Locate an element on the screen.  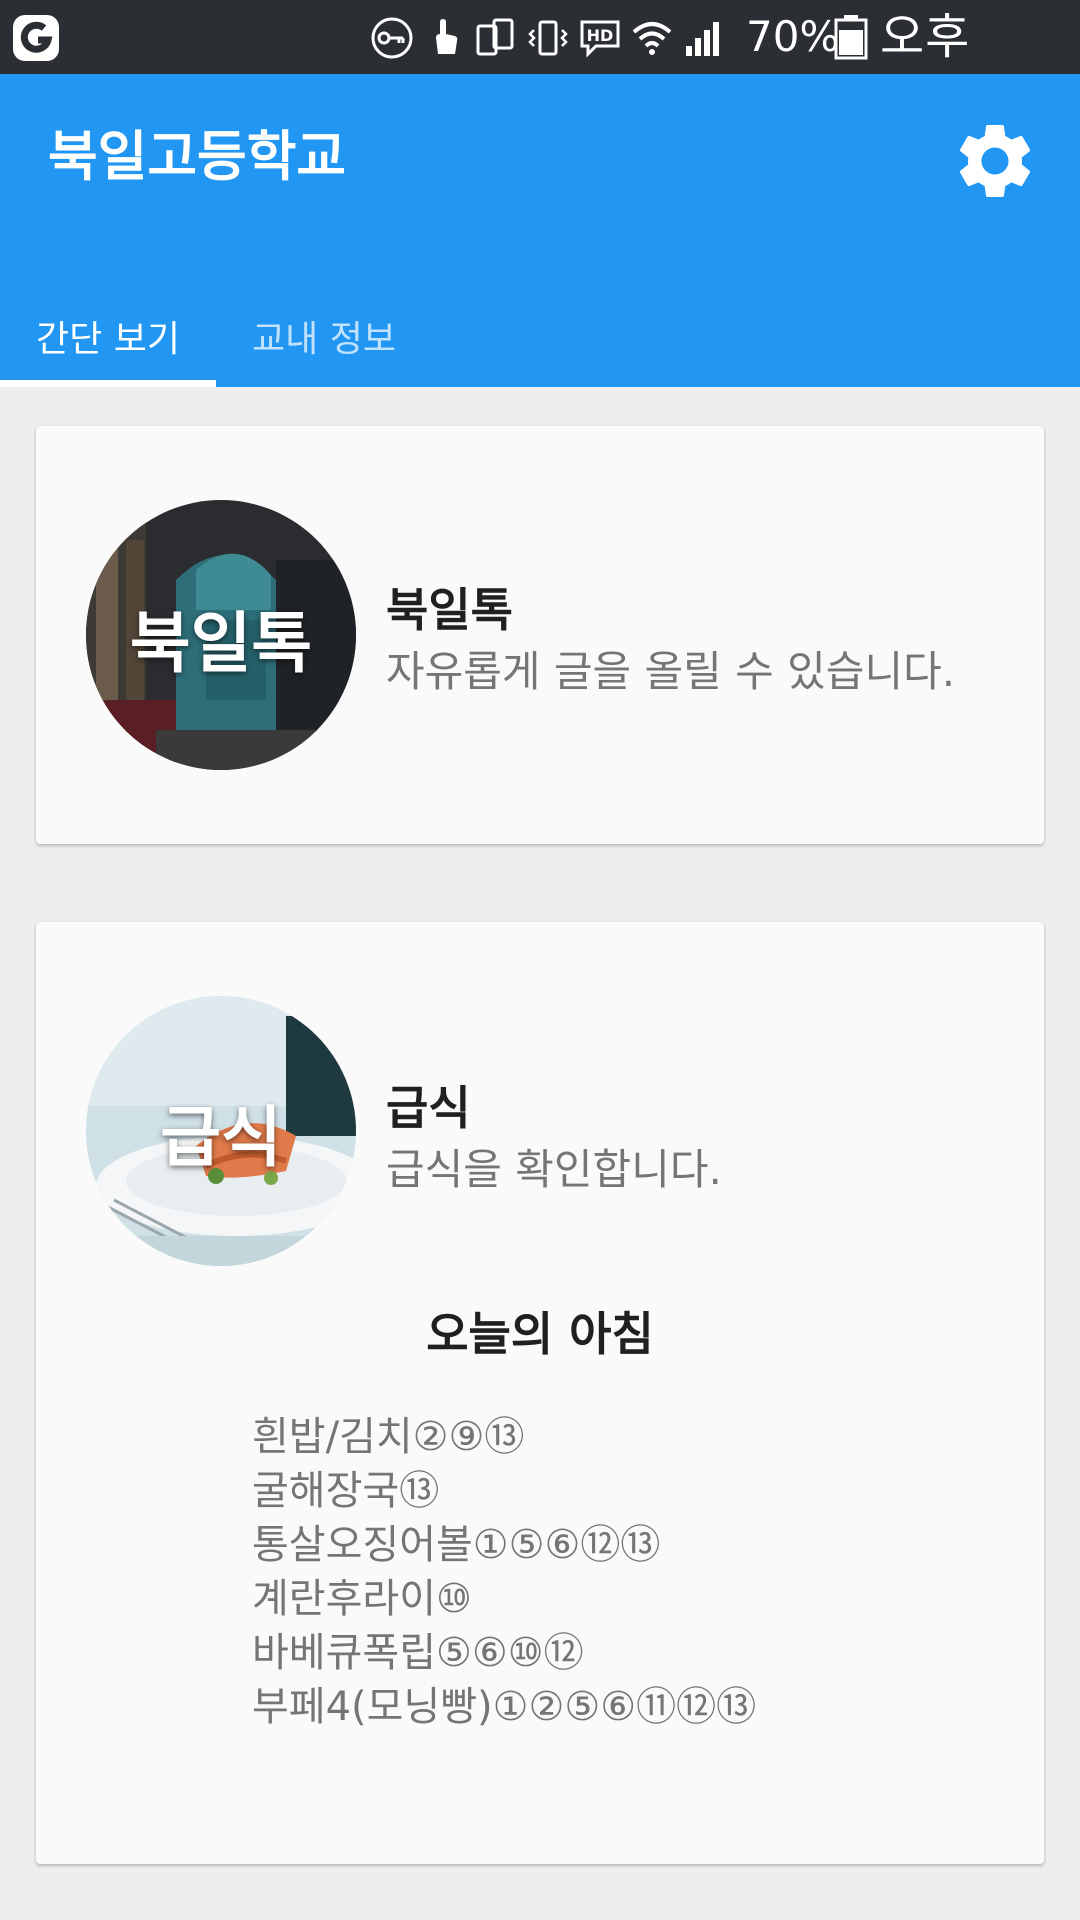
talk-description: 자유롭게 글을 올릴 수 있습니다. is located at coordinates (671, 671).